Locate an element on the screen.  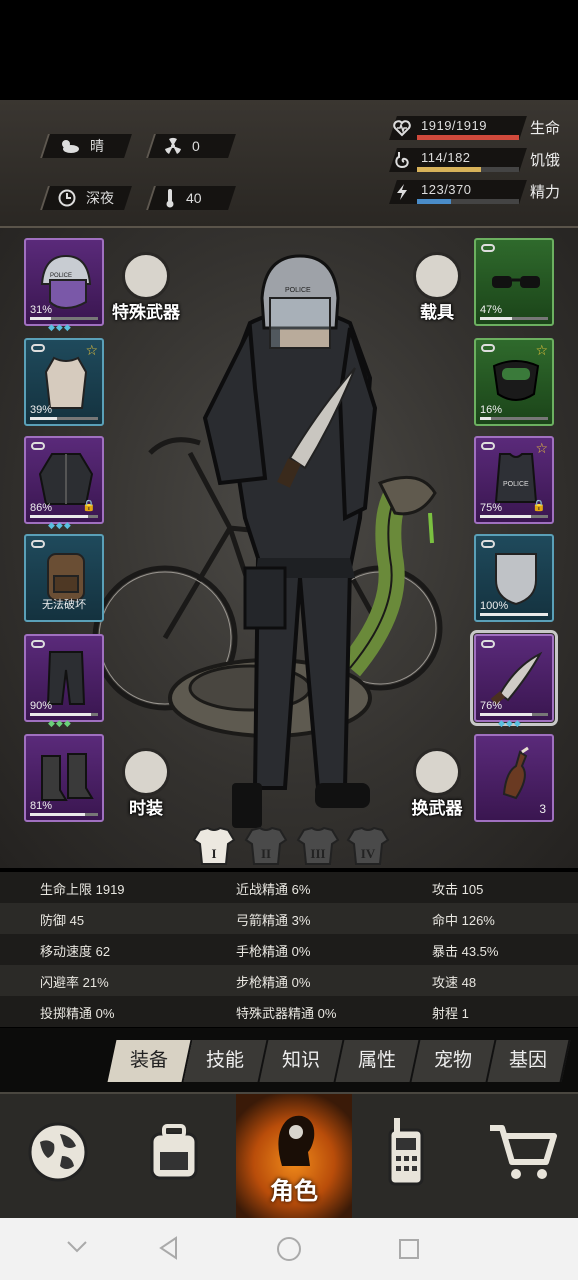
slot-durability-text: 47% is located at coordinates (491, 310).